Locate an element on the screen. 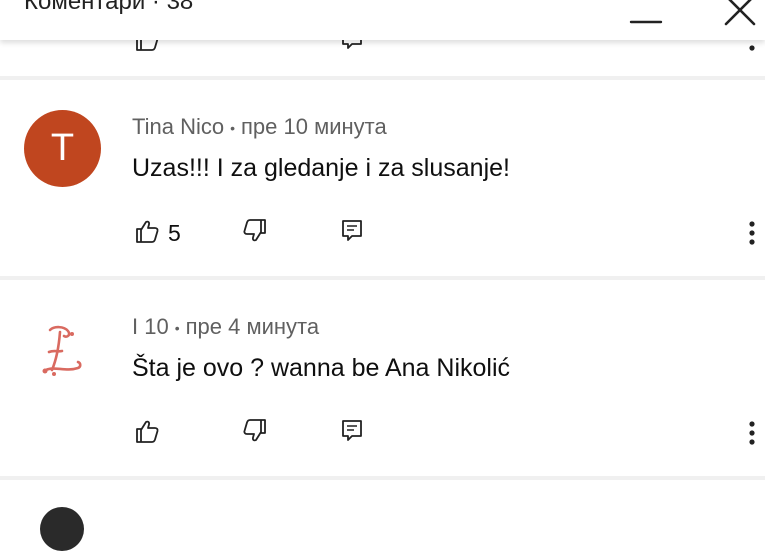 The image size is (765, 551). comment-actions is located at coordinates (448, 433).